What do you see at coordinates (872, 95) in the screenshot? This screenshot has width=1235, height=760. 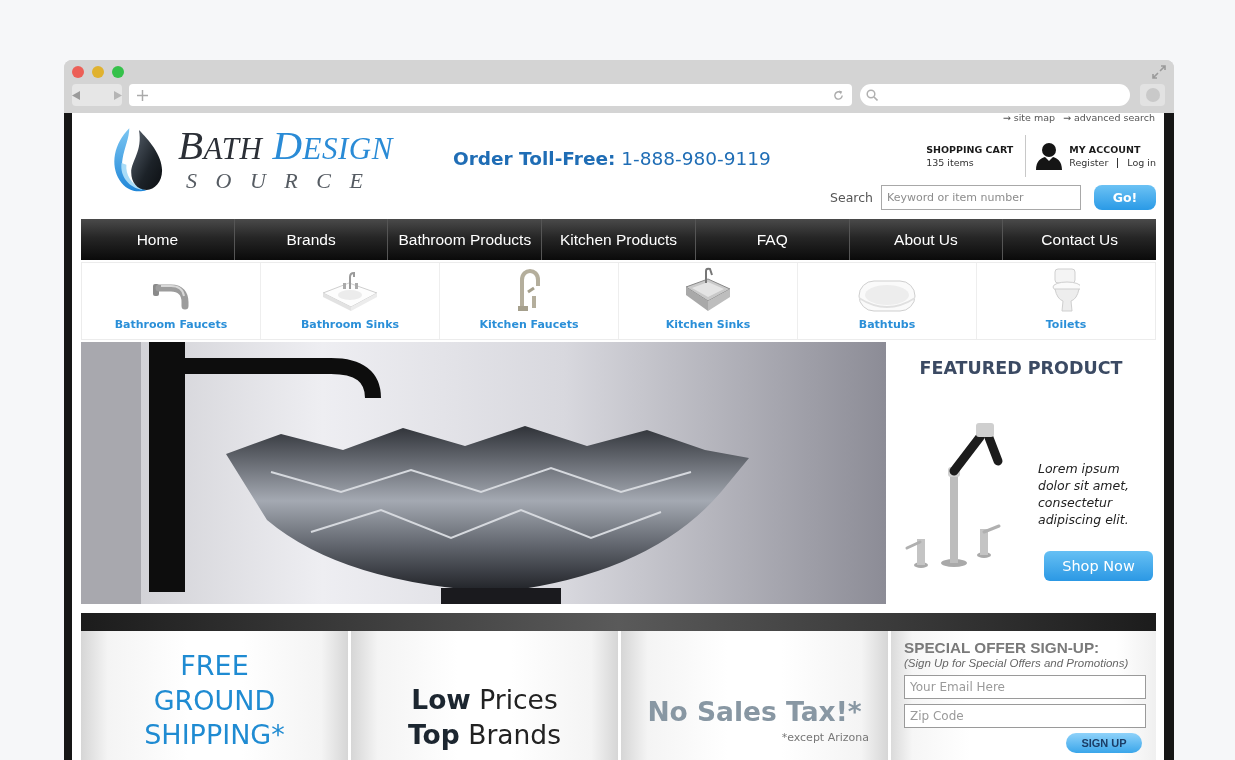 I see `search-icon` at bounding box center [872, 95].